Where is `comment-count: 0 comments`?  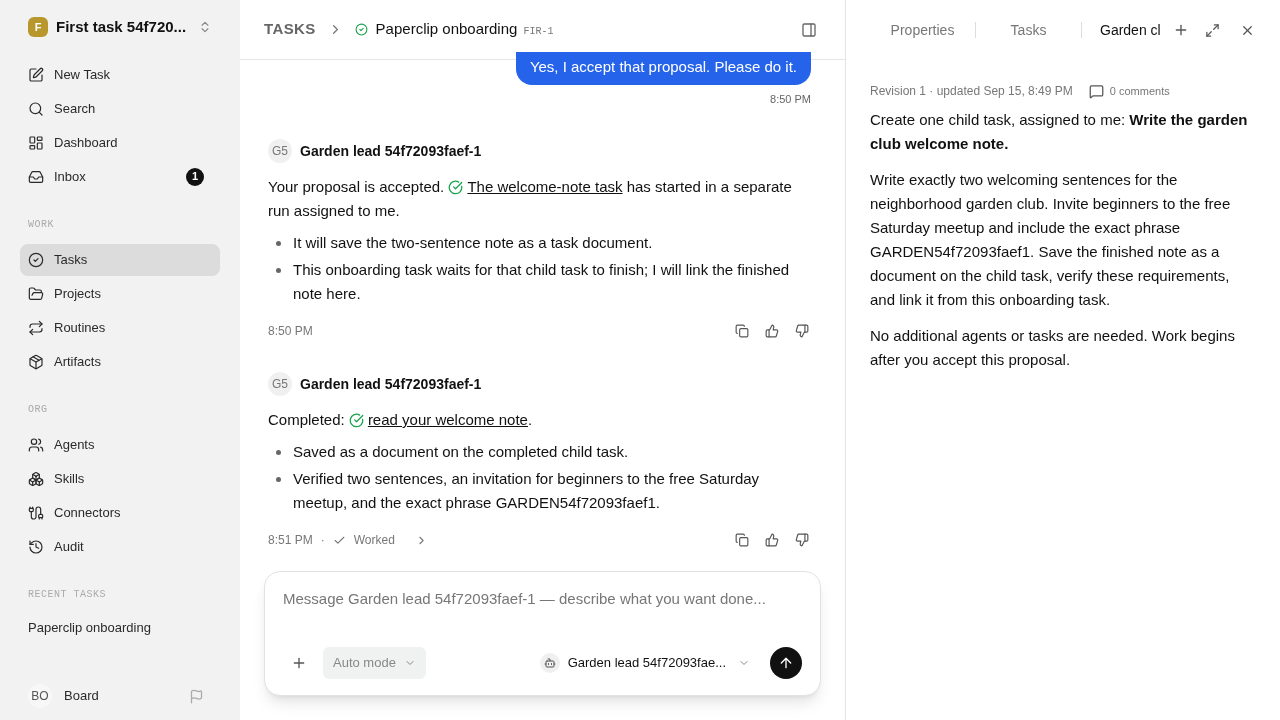
comment-count: 0 comments is located at coordinates (1139, 91).